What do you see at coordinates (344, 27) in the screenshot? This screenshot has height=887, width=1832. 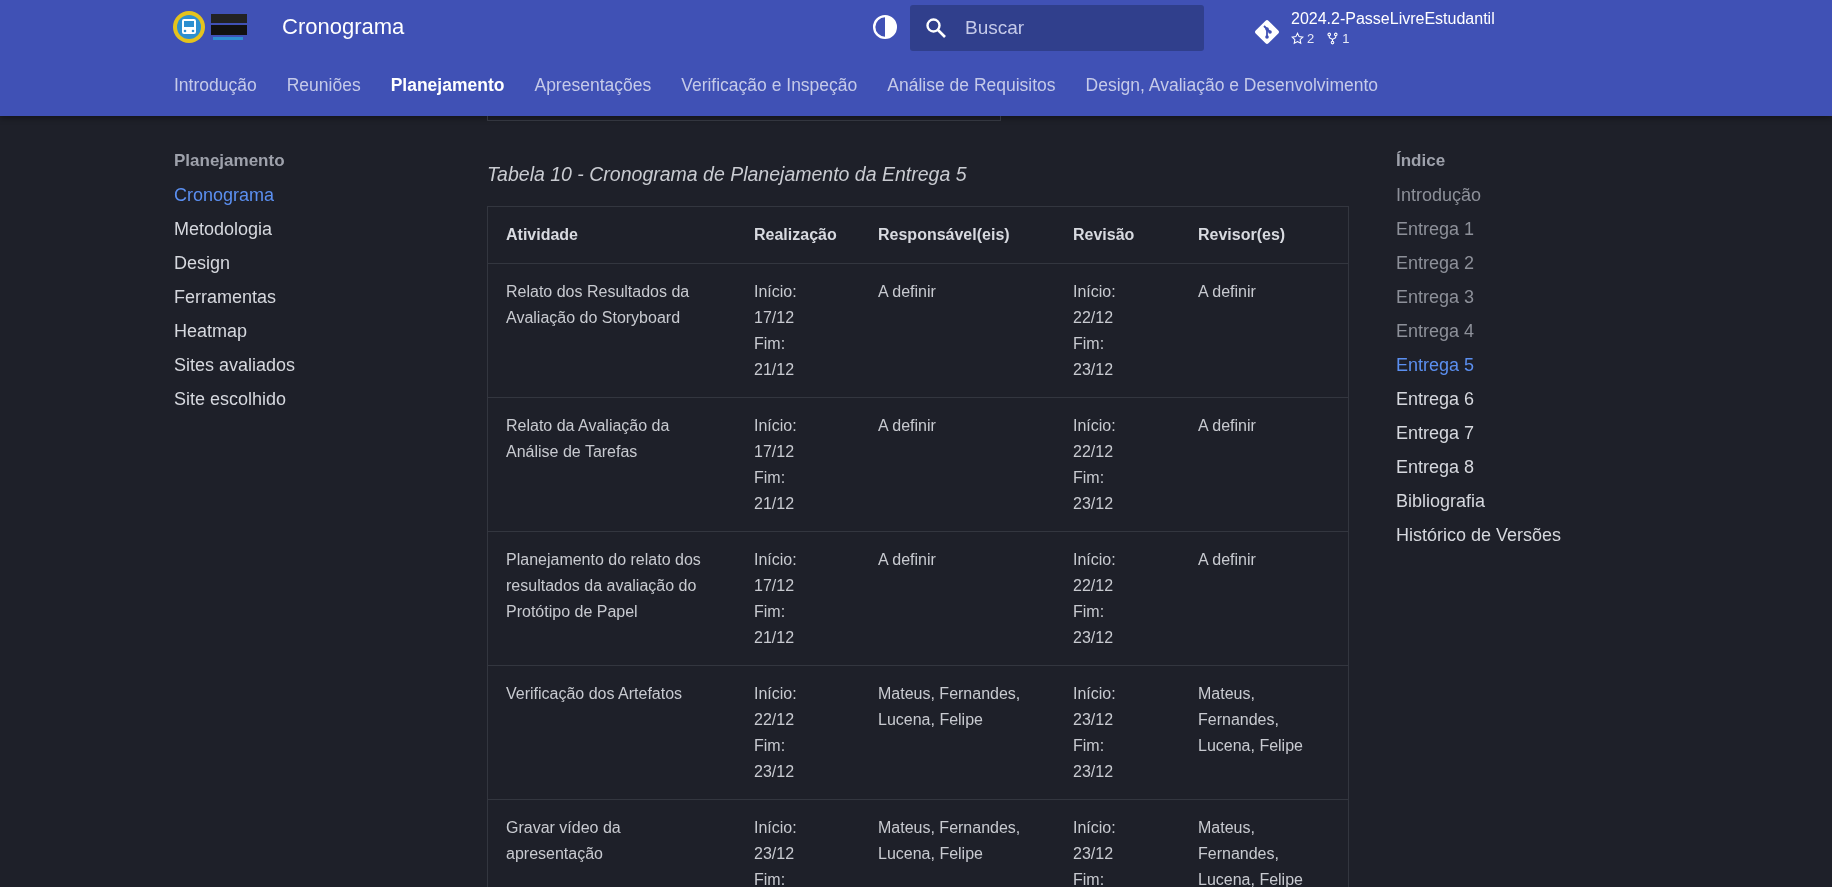 I see `page-title: Cronograma` at bounding box center [344, 27].